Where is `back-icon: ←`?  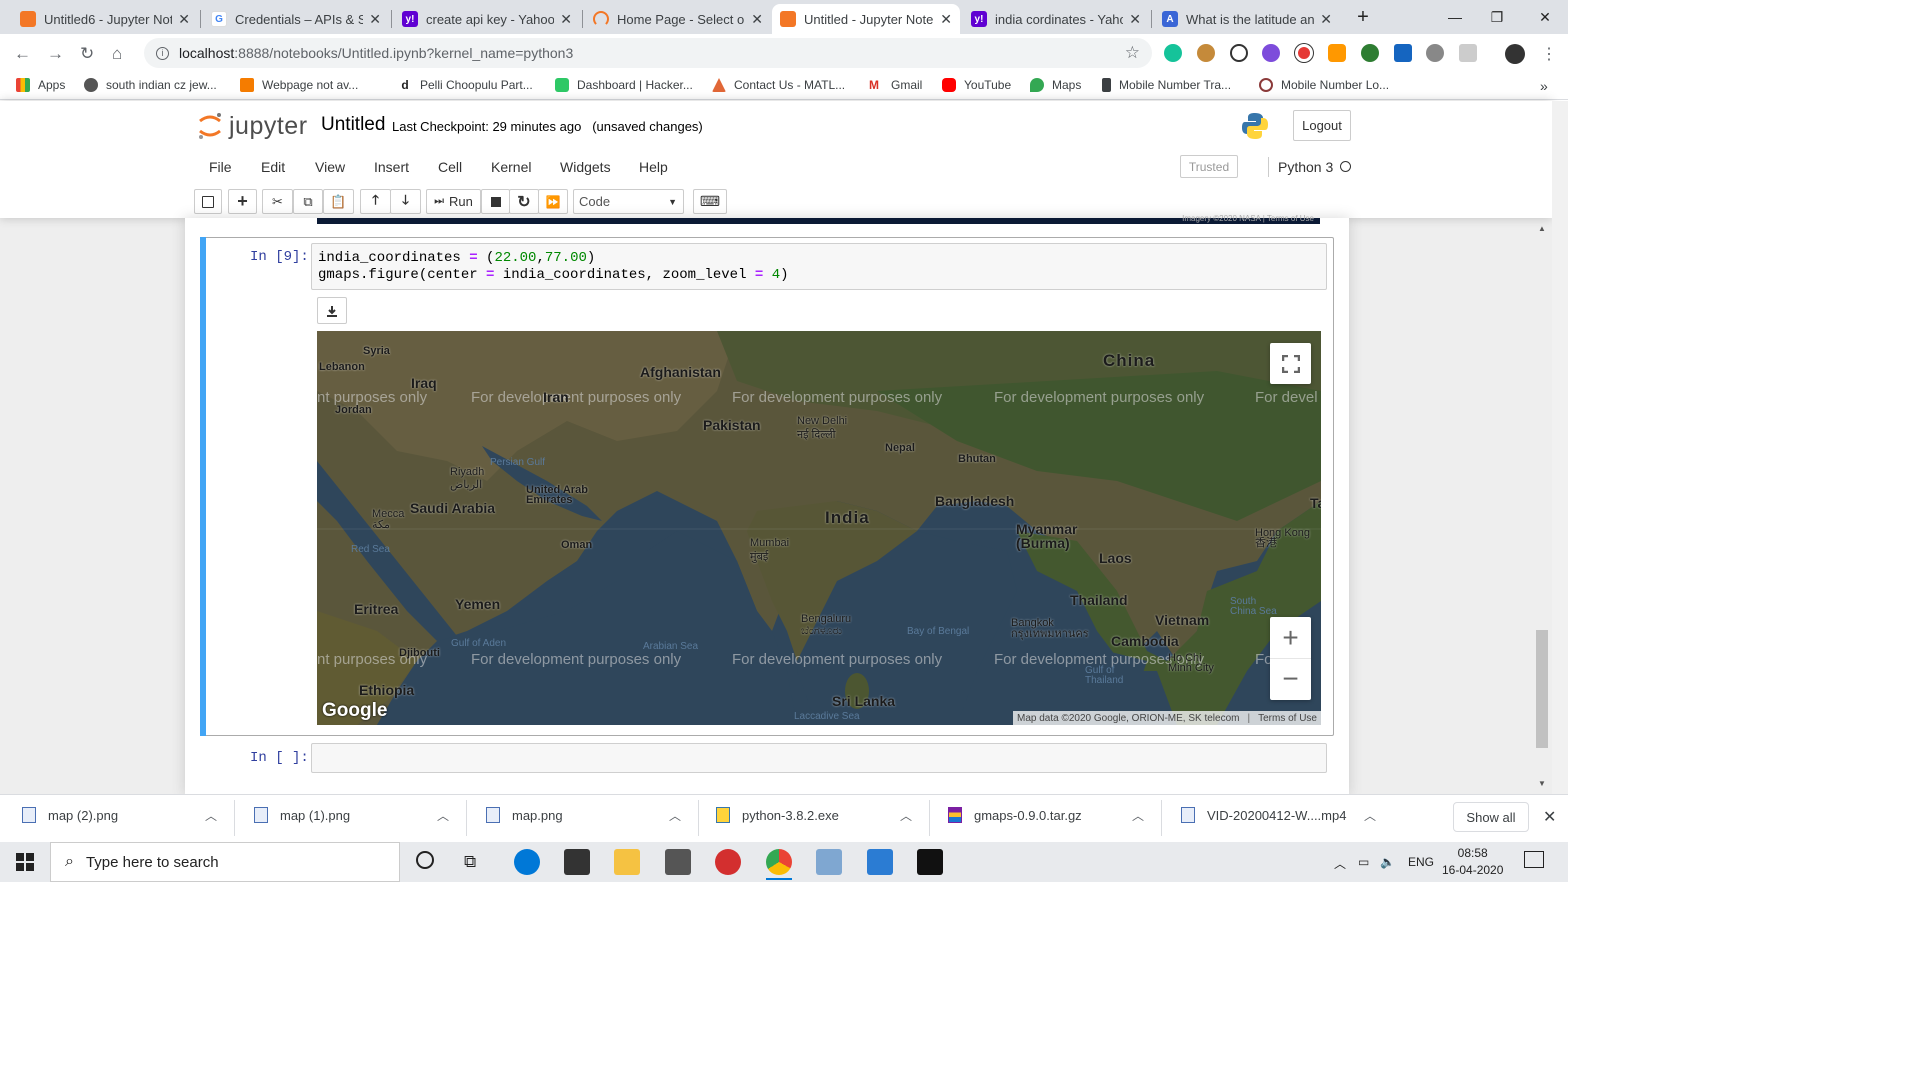 back-icon: ← is located at coordinates (22, 54).